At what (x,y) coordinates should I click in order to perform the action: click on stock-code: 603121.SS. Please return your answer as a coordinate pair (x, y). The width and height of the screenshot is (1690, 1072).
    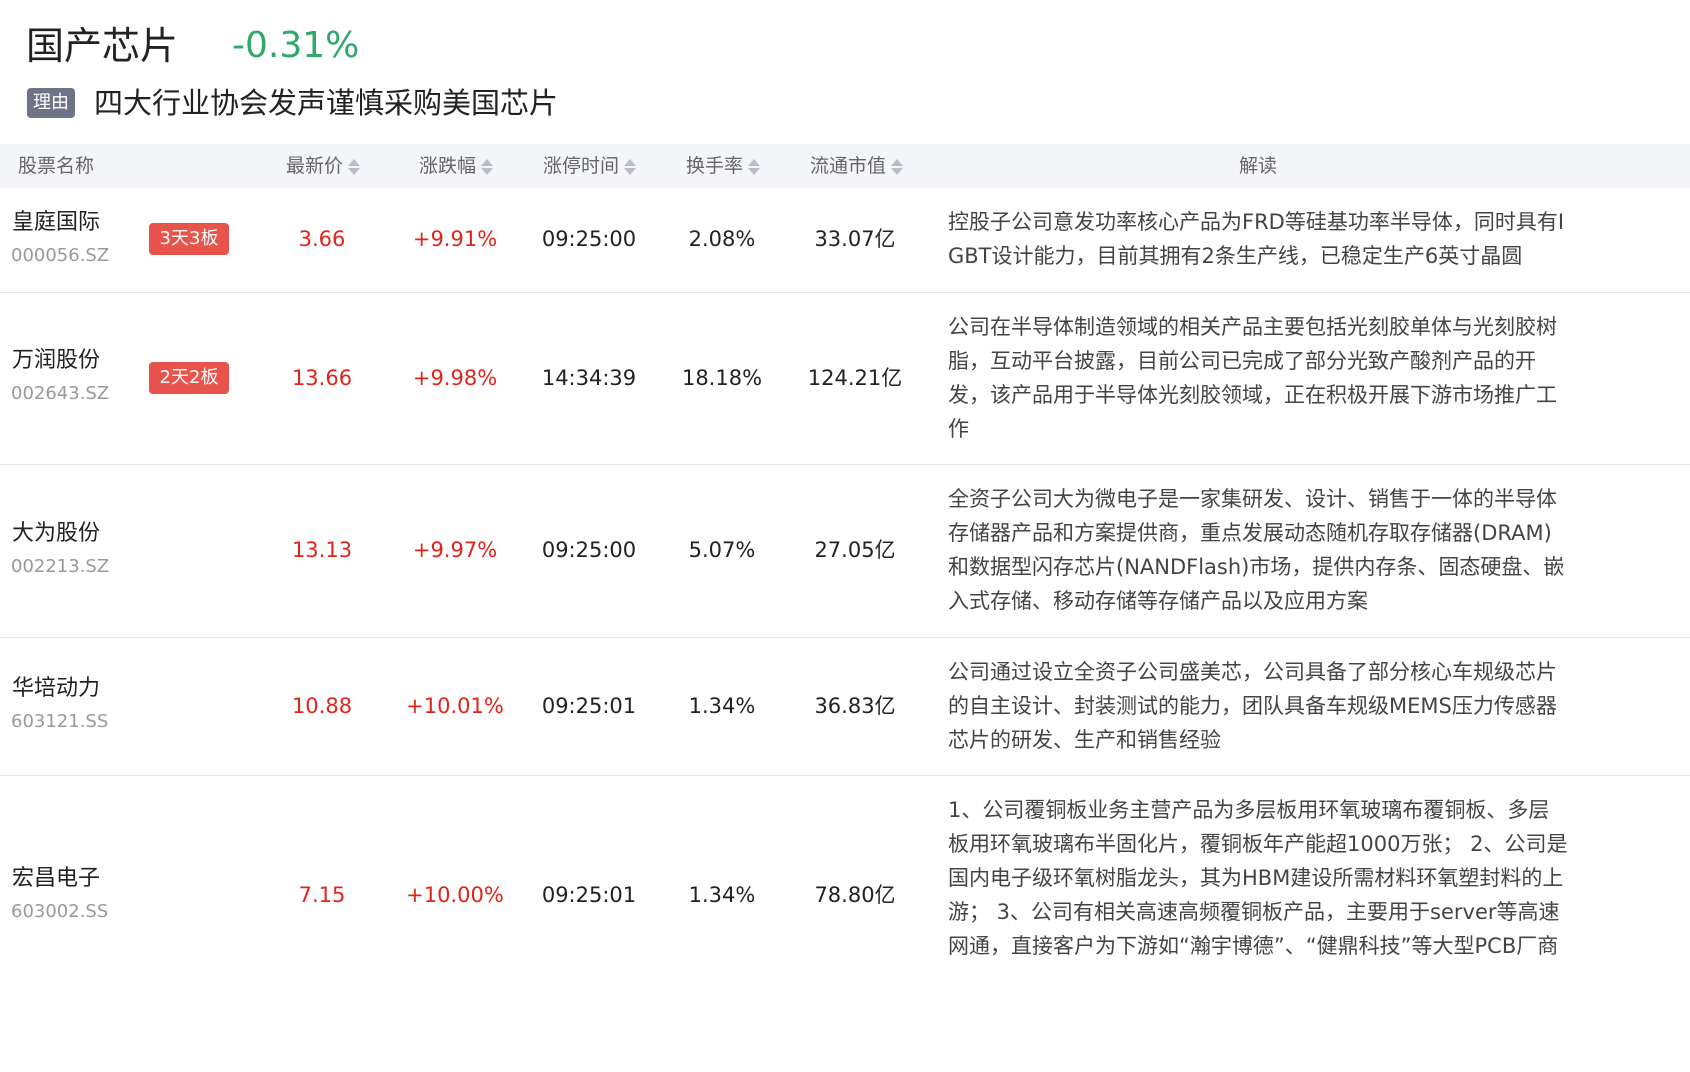
    Looking at the image, I should click on (60, 721).